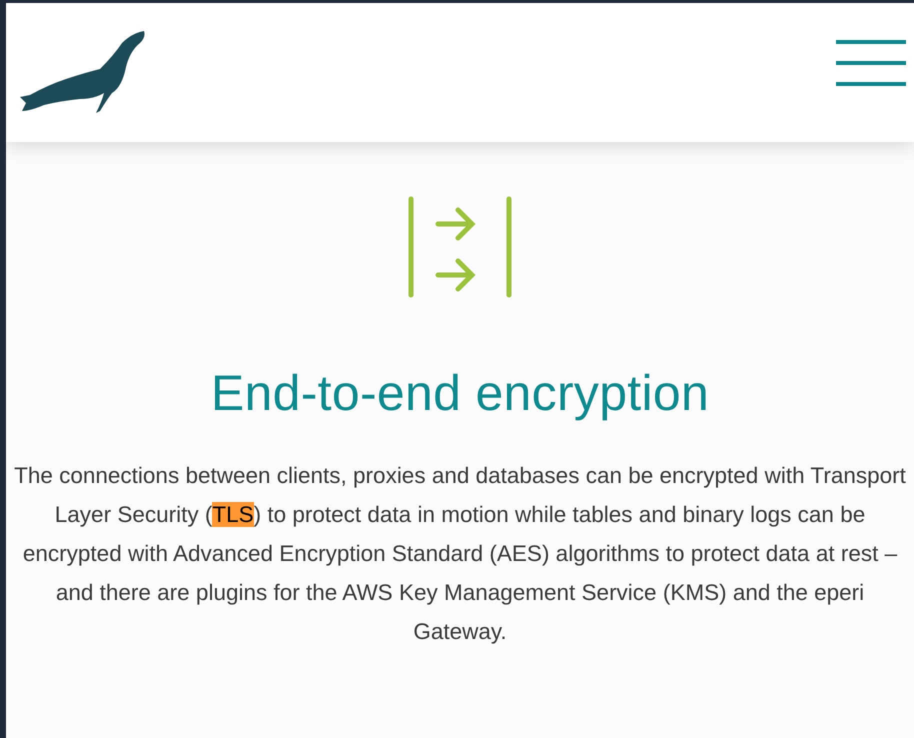 The image size is (914, 738). What do you see at coordinates (871, 63) in the screenshot?
I see `menu-button` at bounding box center [871, 63].